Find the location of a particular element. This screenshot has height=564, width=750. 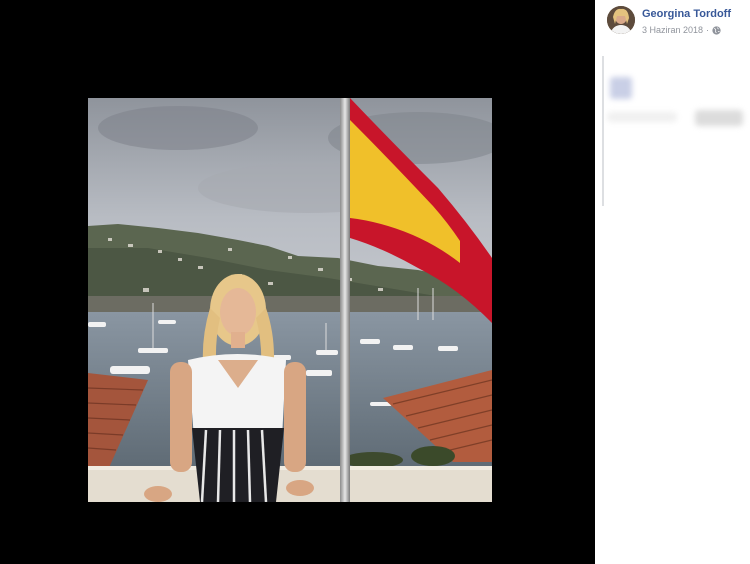

post-date-link: 3 Haziran 2018 is located at coordinates (672, 30).